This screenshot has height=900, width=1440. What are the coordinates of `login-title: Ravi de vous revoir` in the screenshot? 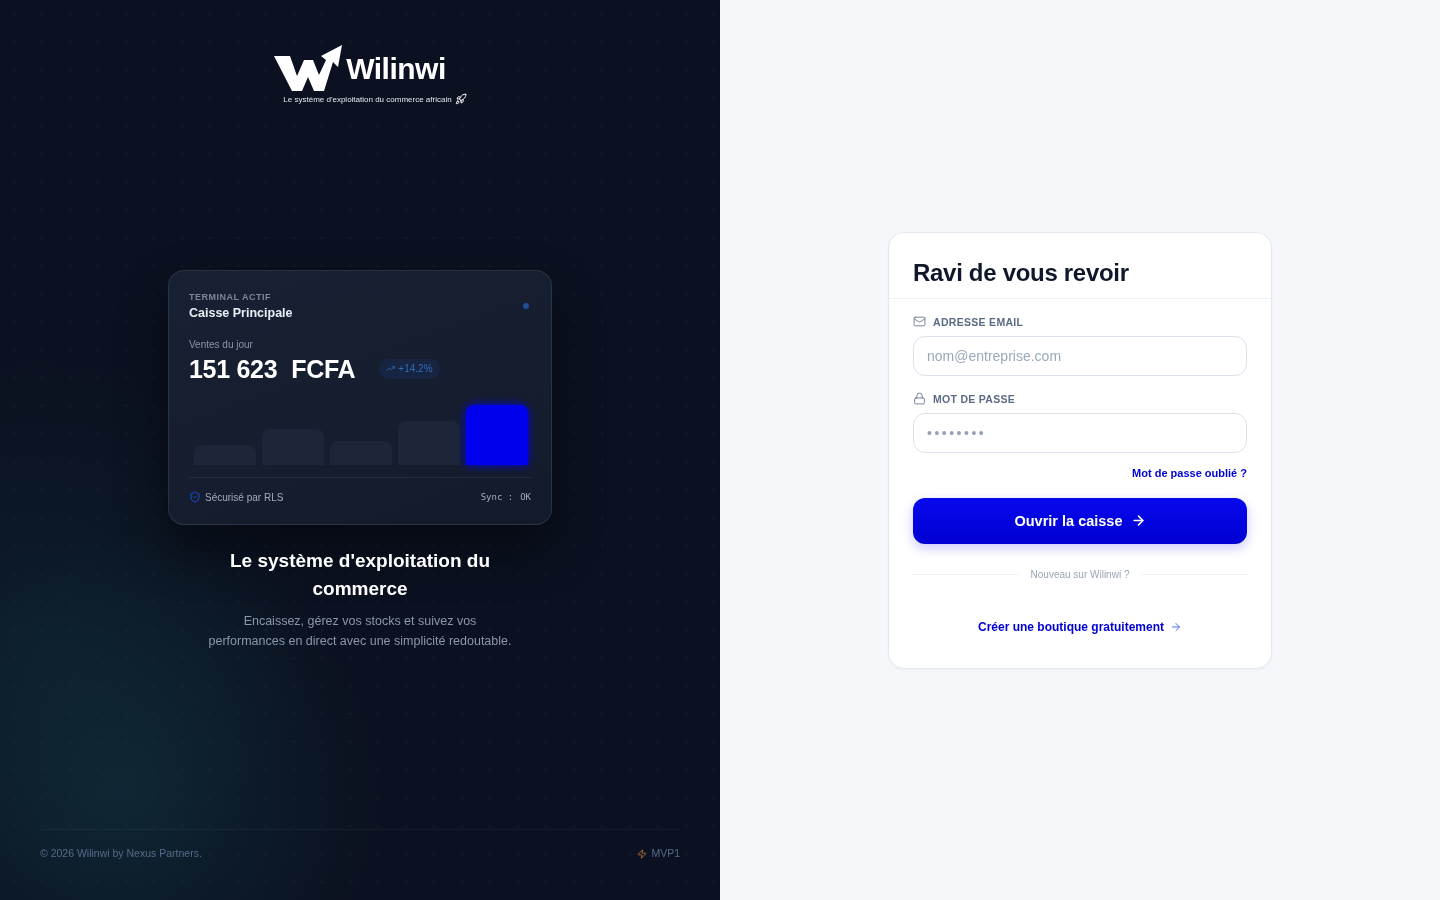 It's located at (1021, 272).